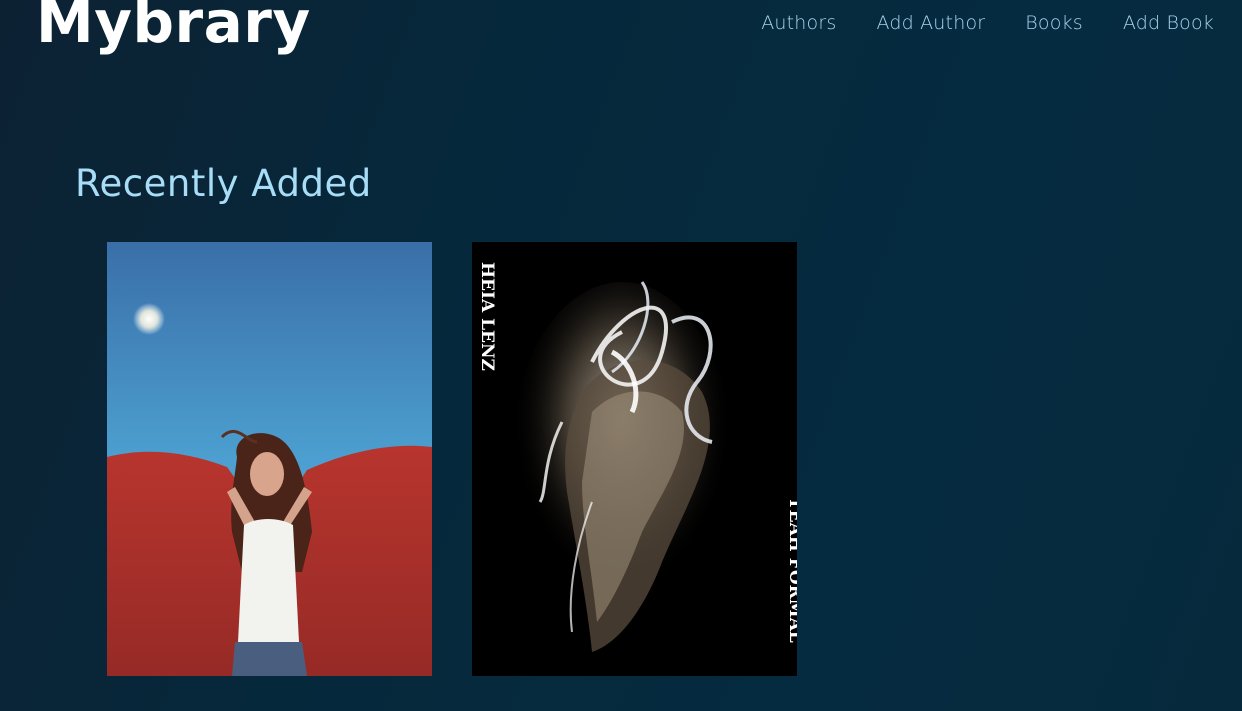  What do you see at coordinates (798, 23) in the screenshot?
I see `nav-authors-link: Authors` at bounding box center [798, 23].